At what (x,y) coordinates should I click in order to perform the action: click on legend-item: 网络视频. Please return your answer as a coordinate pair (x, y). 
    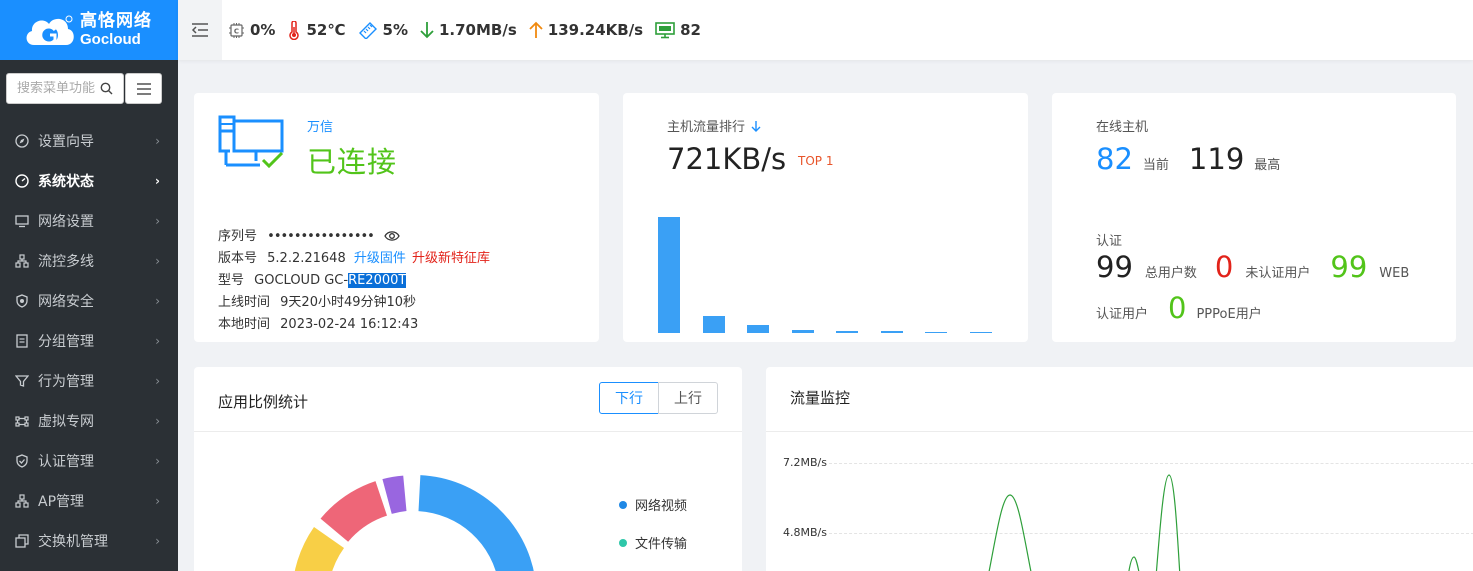
    Looking at the image, I should click on (653, 504).